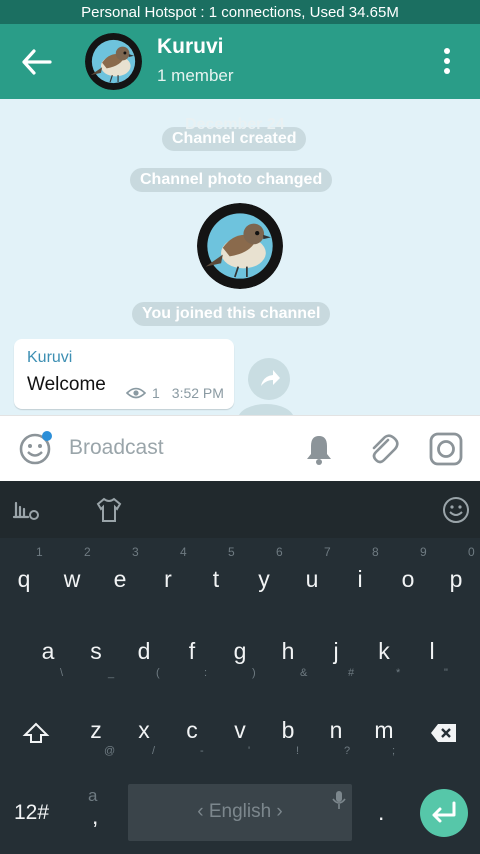 This screenshot has width=480, height=854. Describe the element at coordinates (240, 61) in the screenshot. I see `app-bar: Kuruvi 1 member` at that location.